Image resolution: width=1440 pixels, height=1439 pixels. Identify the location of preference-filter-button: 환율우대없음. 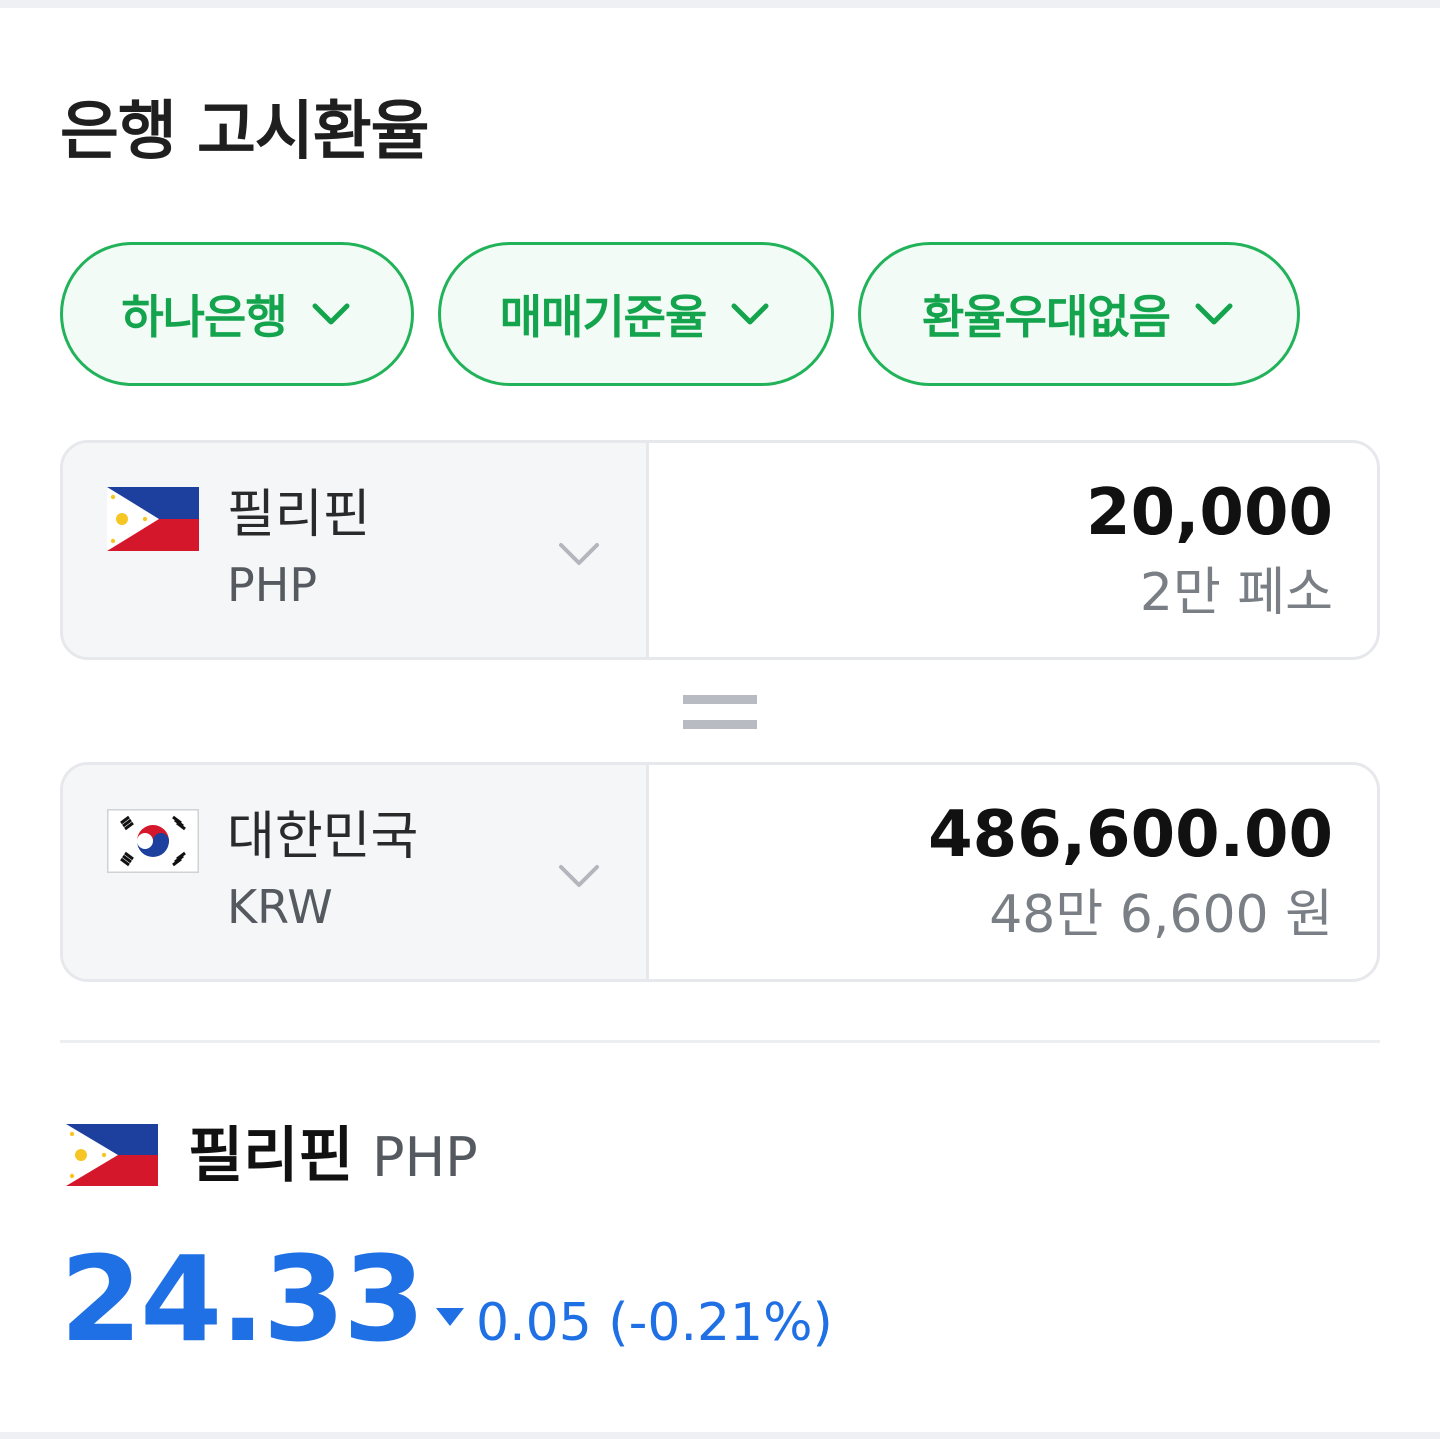
(1079, 314).